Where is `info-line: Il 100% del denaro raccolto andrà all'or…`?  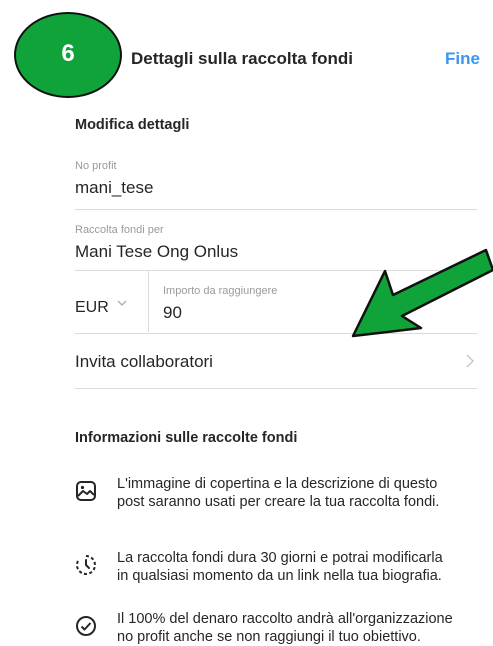
info-line: Il 100% del denaro raccolto andrà all'or… is located at coordinates (285, 619).